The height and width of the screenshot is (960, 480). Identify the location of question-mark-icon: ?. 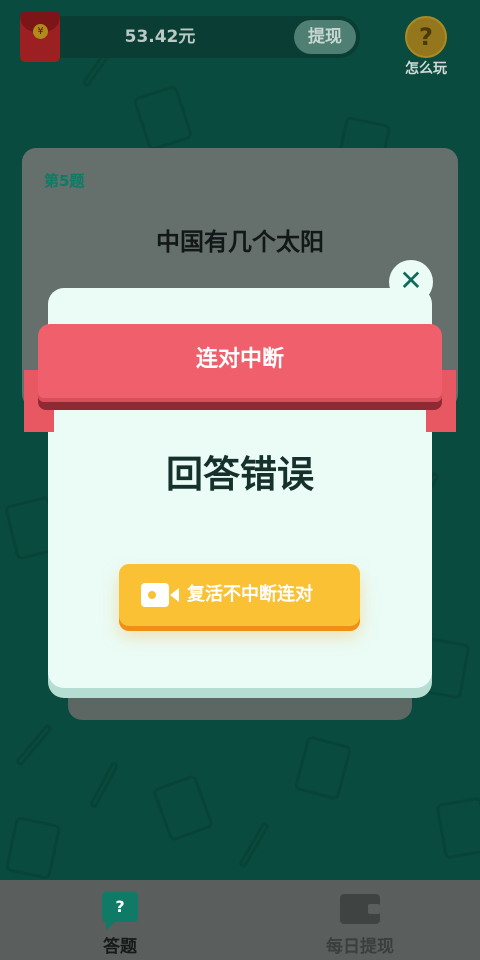
(426, 37).